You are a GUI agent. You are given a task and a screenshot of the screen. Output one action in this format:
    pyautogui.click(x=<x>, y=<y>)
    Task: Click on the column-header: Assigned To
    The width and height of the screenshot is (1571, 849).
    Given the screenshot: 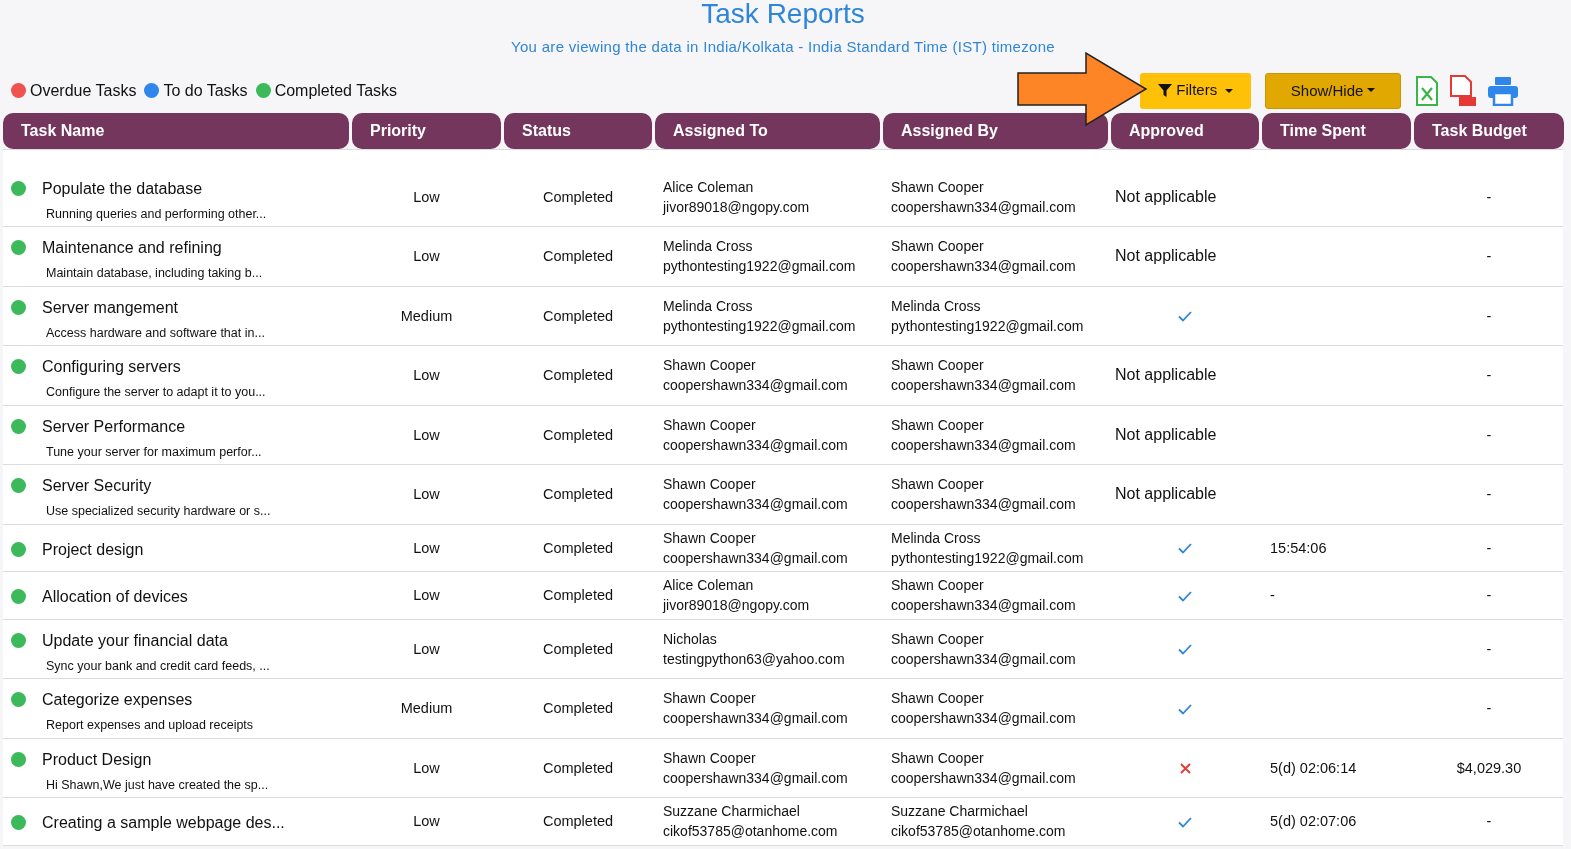 What is the action you would take?
    pyautogui.click(x=767, y=130)
    